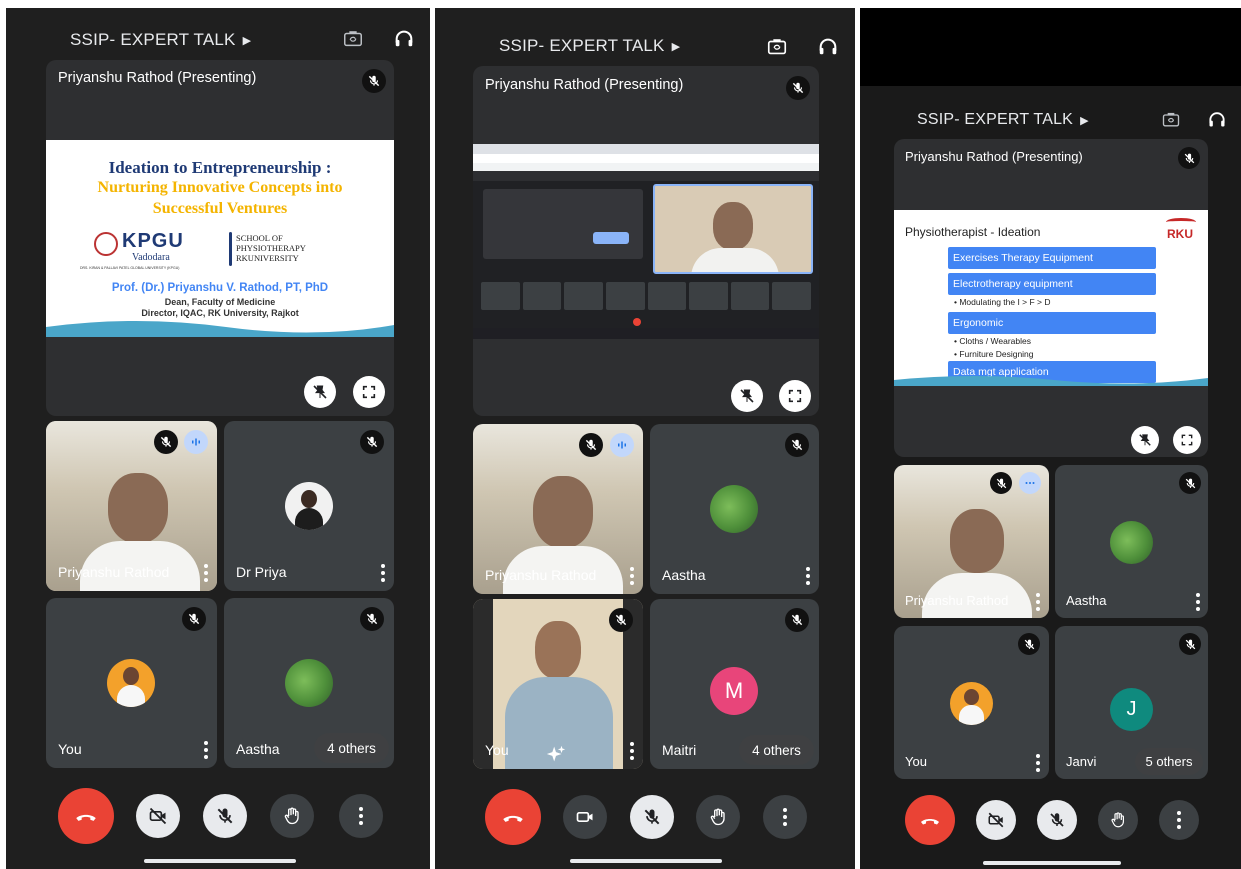 This screenshot has width=1241, height=869. I want to click on participant-name: Aastha, so click(258, 749).